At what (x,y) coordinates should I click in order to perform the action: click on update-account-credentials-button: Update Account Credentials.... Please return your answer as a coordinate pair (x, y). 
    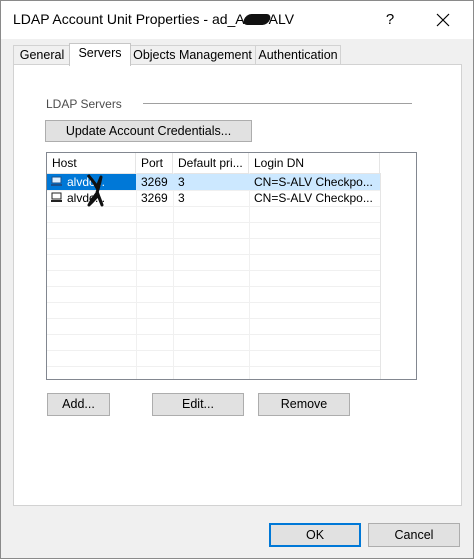
    Looking at the image, I should click on (148, 131).